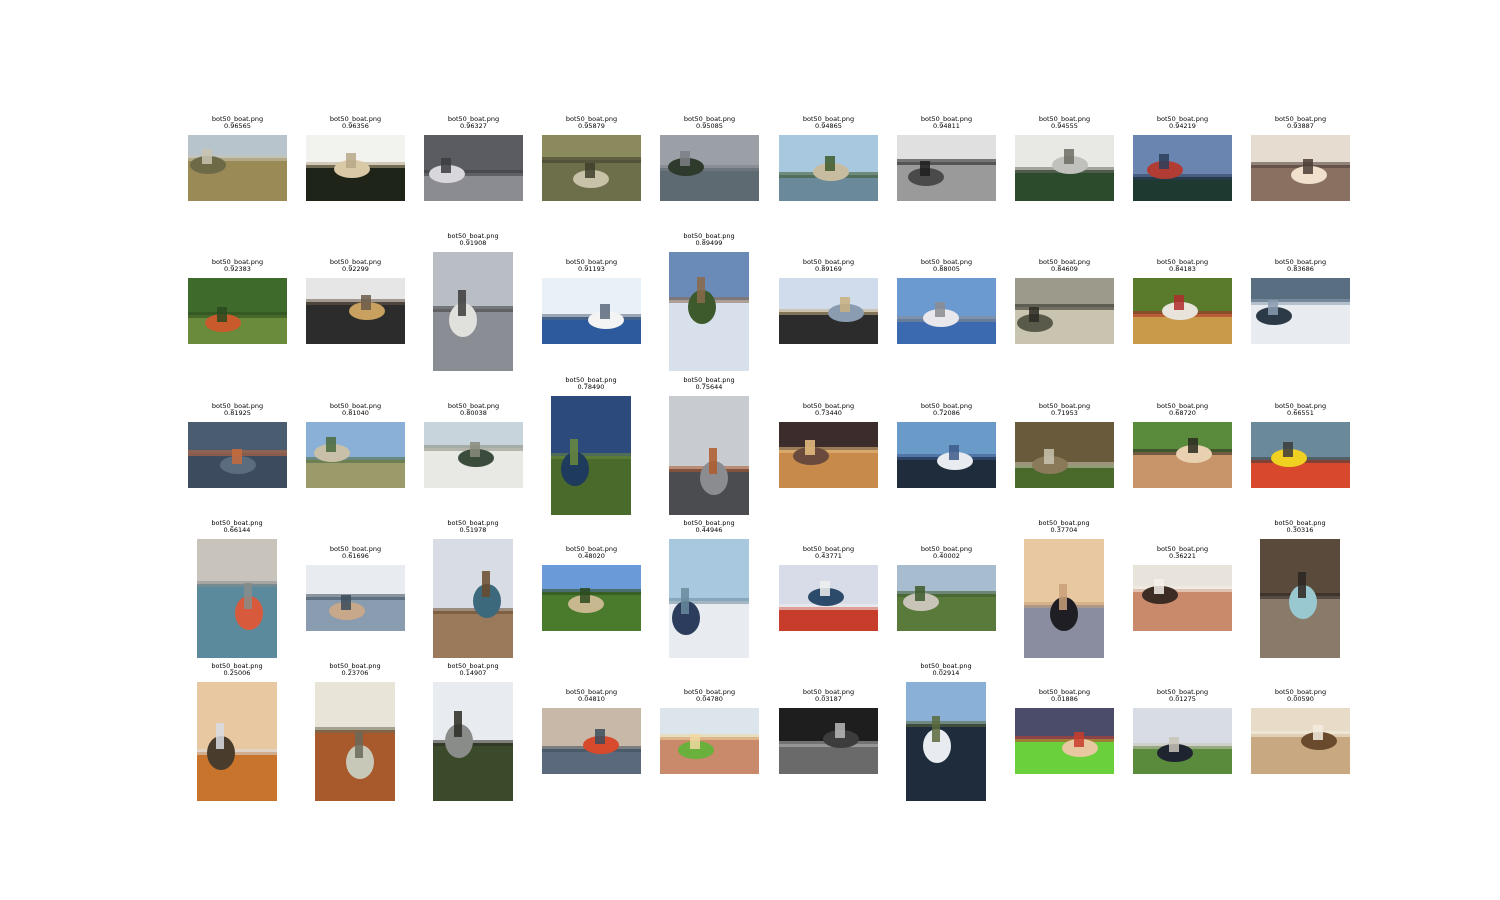  Describe the element at coordinates (473, 732) in the screenshot. I see `thumbnail-cell: bot50_boat.png 0.14907` at that location.